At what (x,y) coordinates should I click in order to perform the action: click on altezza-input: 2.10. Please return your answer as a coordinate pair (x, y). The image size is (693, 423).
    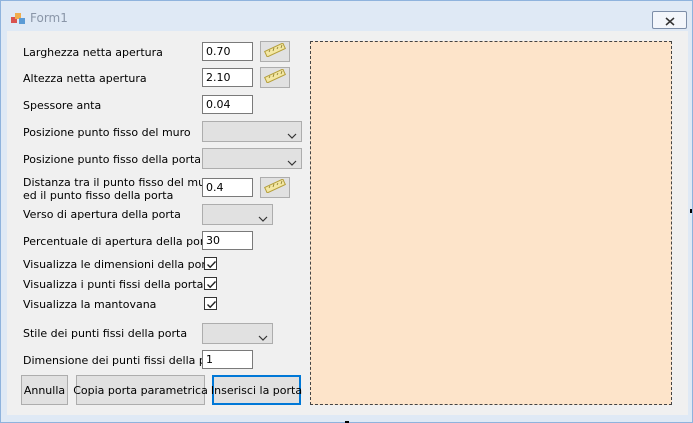
    Looking at the image, I should click on (227, 77).